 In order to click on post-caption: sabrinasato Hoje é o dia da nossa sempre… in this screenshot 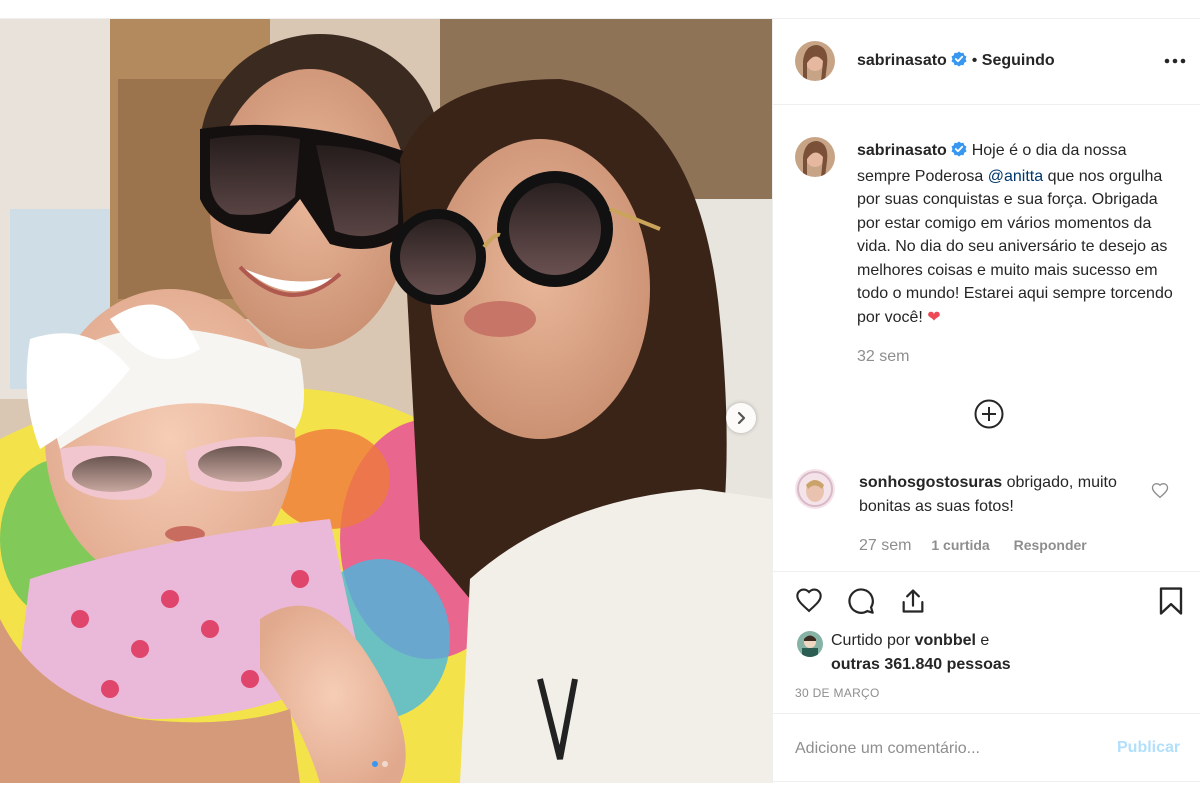, I will do `click(1017, 254)`.